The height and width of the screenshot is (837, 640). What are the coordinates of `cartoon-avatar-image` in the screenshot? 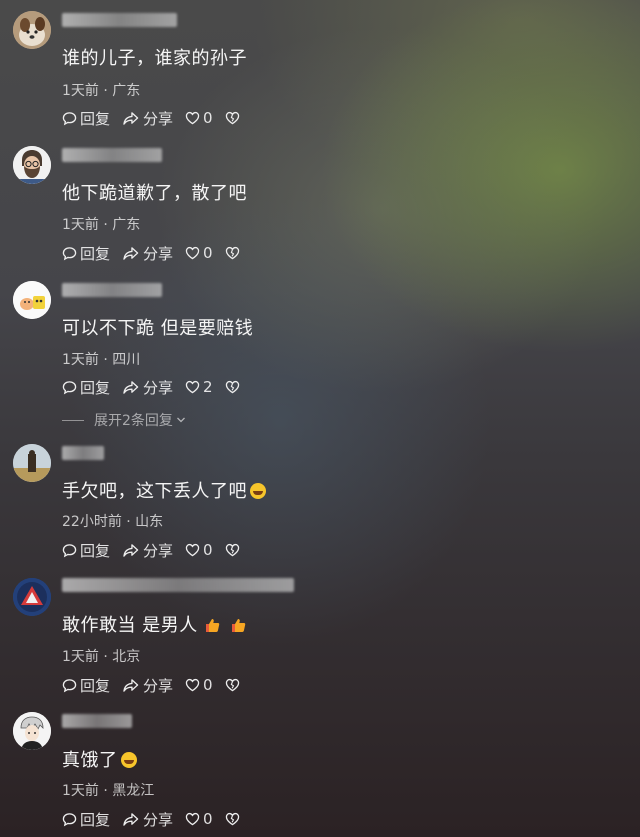 It's located at (32, 300).